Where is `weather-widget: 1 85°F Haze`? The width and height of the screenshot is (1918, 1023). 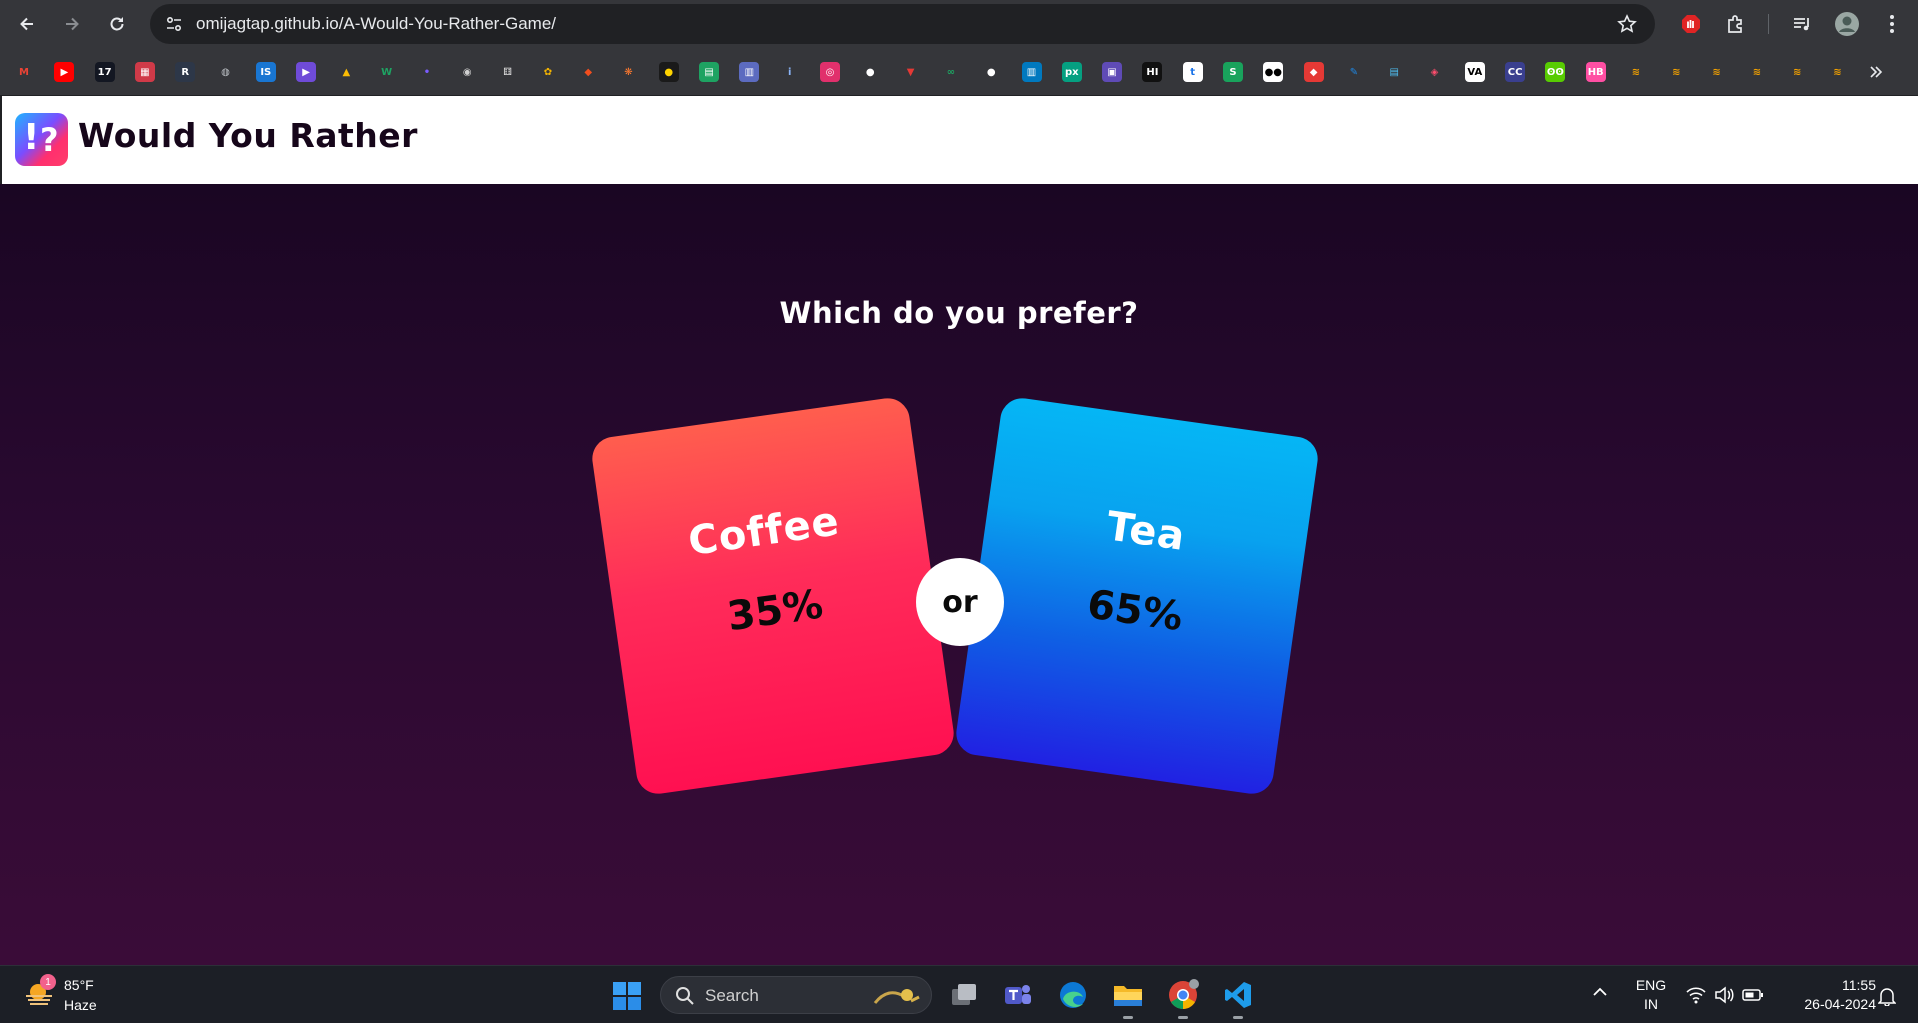 weather-widget: 1 85°F Haze is located at coordinates (80, 995).